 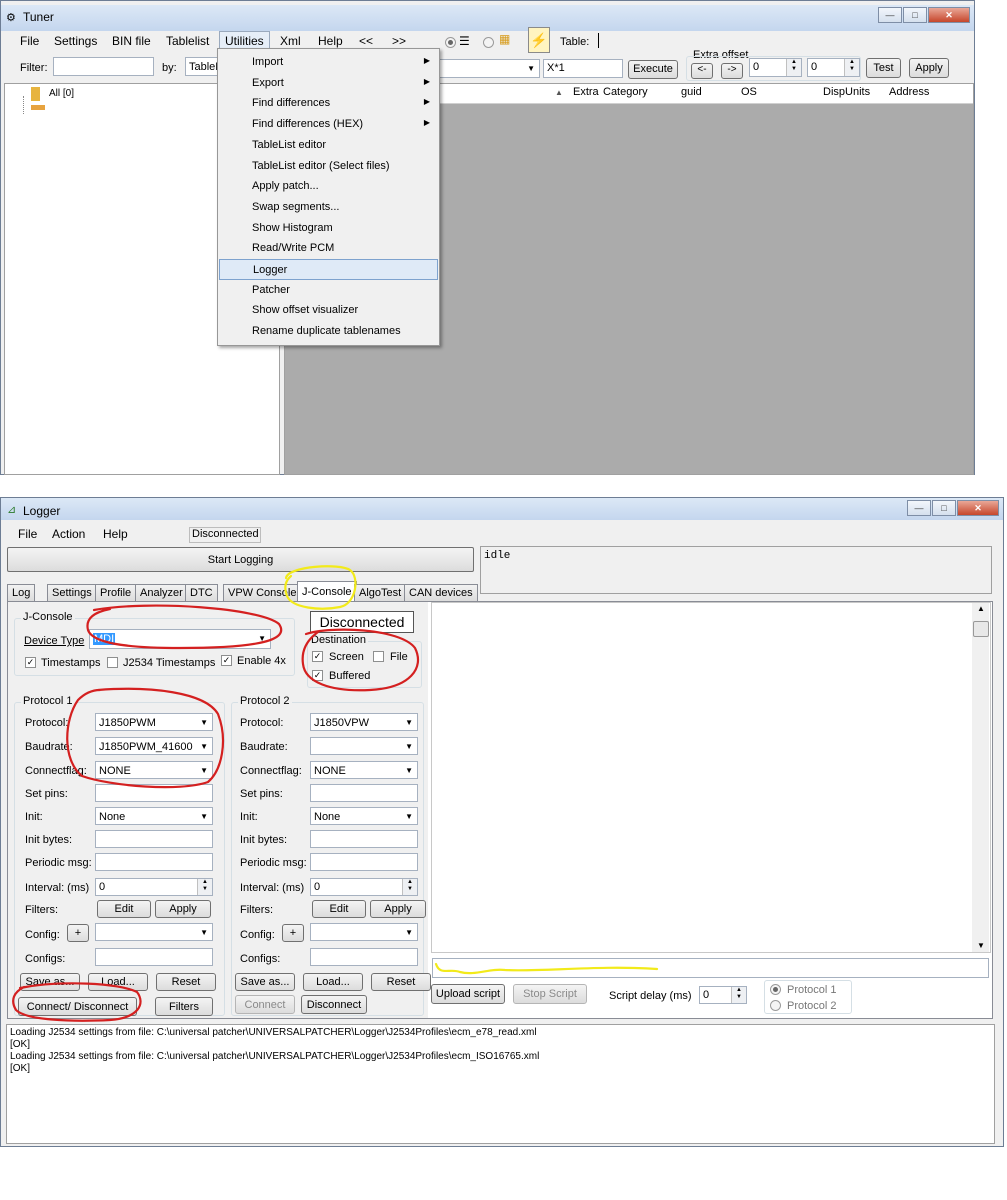 I want to click on annotation-circle-destination, so click(x=360, y=660).